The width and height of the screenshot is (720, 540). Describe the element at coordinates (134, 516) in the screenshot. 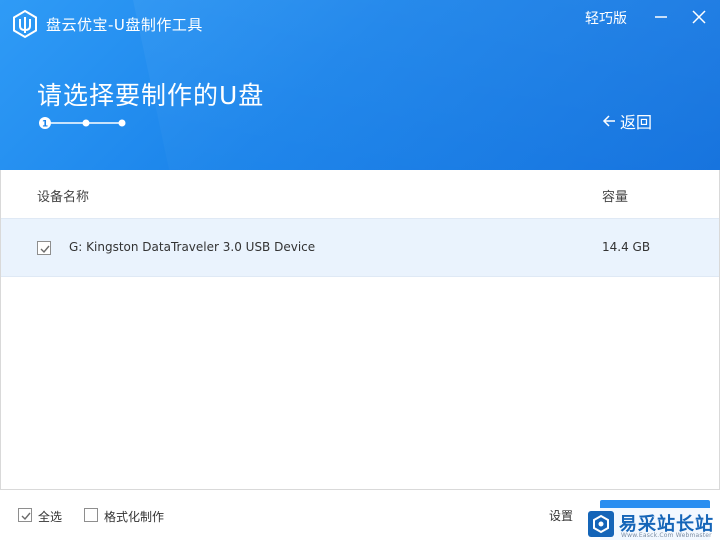

I see `format-label: 格式化制作` at that location.